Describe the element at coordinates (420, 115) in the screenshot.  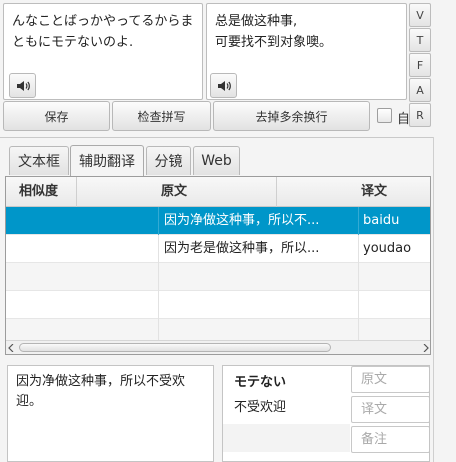
I see `side-button-r: R` at that location.